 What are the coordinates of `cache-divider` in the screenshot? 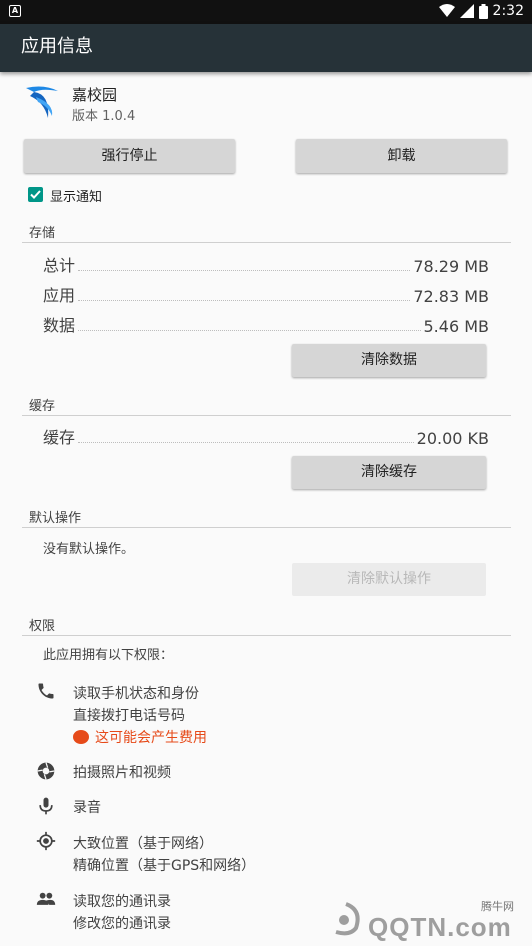 It's located at (266, 415).